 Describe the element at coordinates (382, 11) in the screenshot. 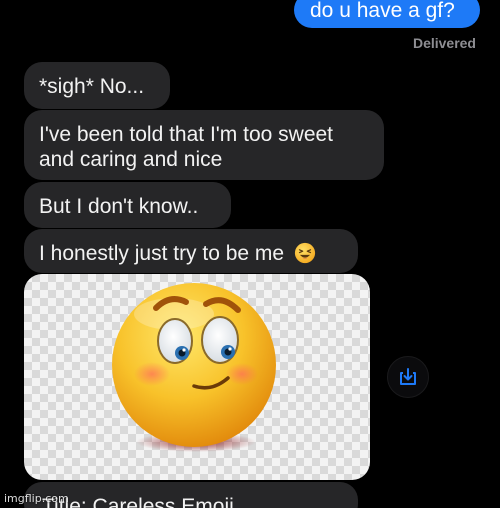

I see `sent-message-text: do u have a gf?` at that location.